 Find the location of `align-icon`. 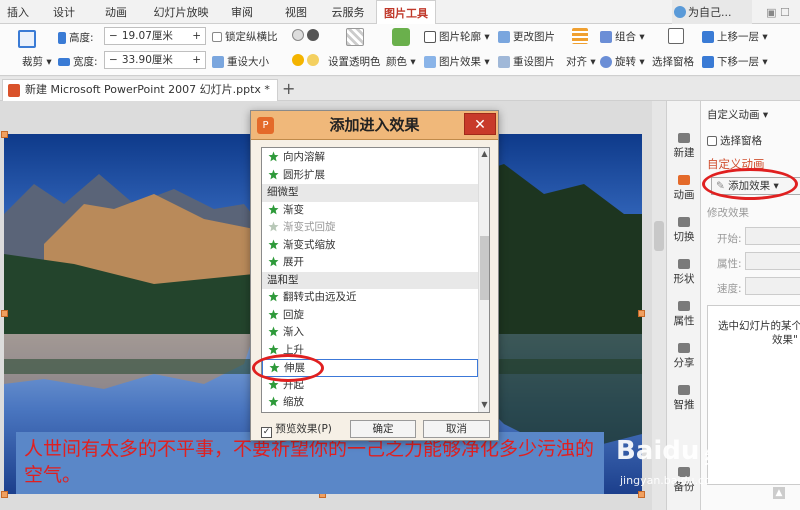

align-icon is located at coordinates (581, 36).